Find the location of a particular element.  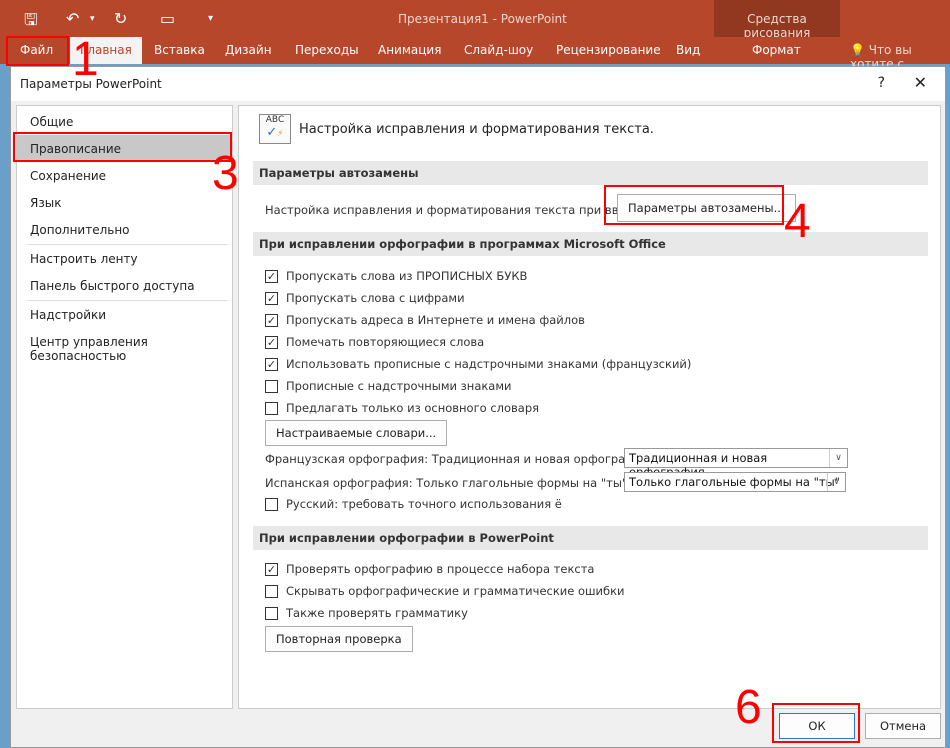

annotation-number: 4 is located at coordinates (797, 221).